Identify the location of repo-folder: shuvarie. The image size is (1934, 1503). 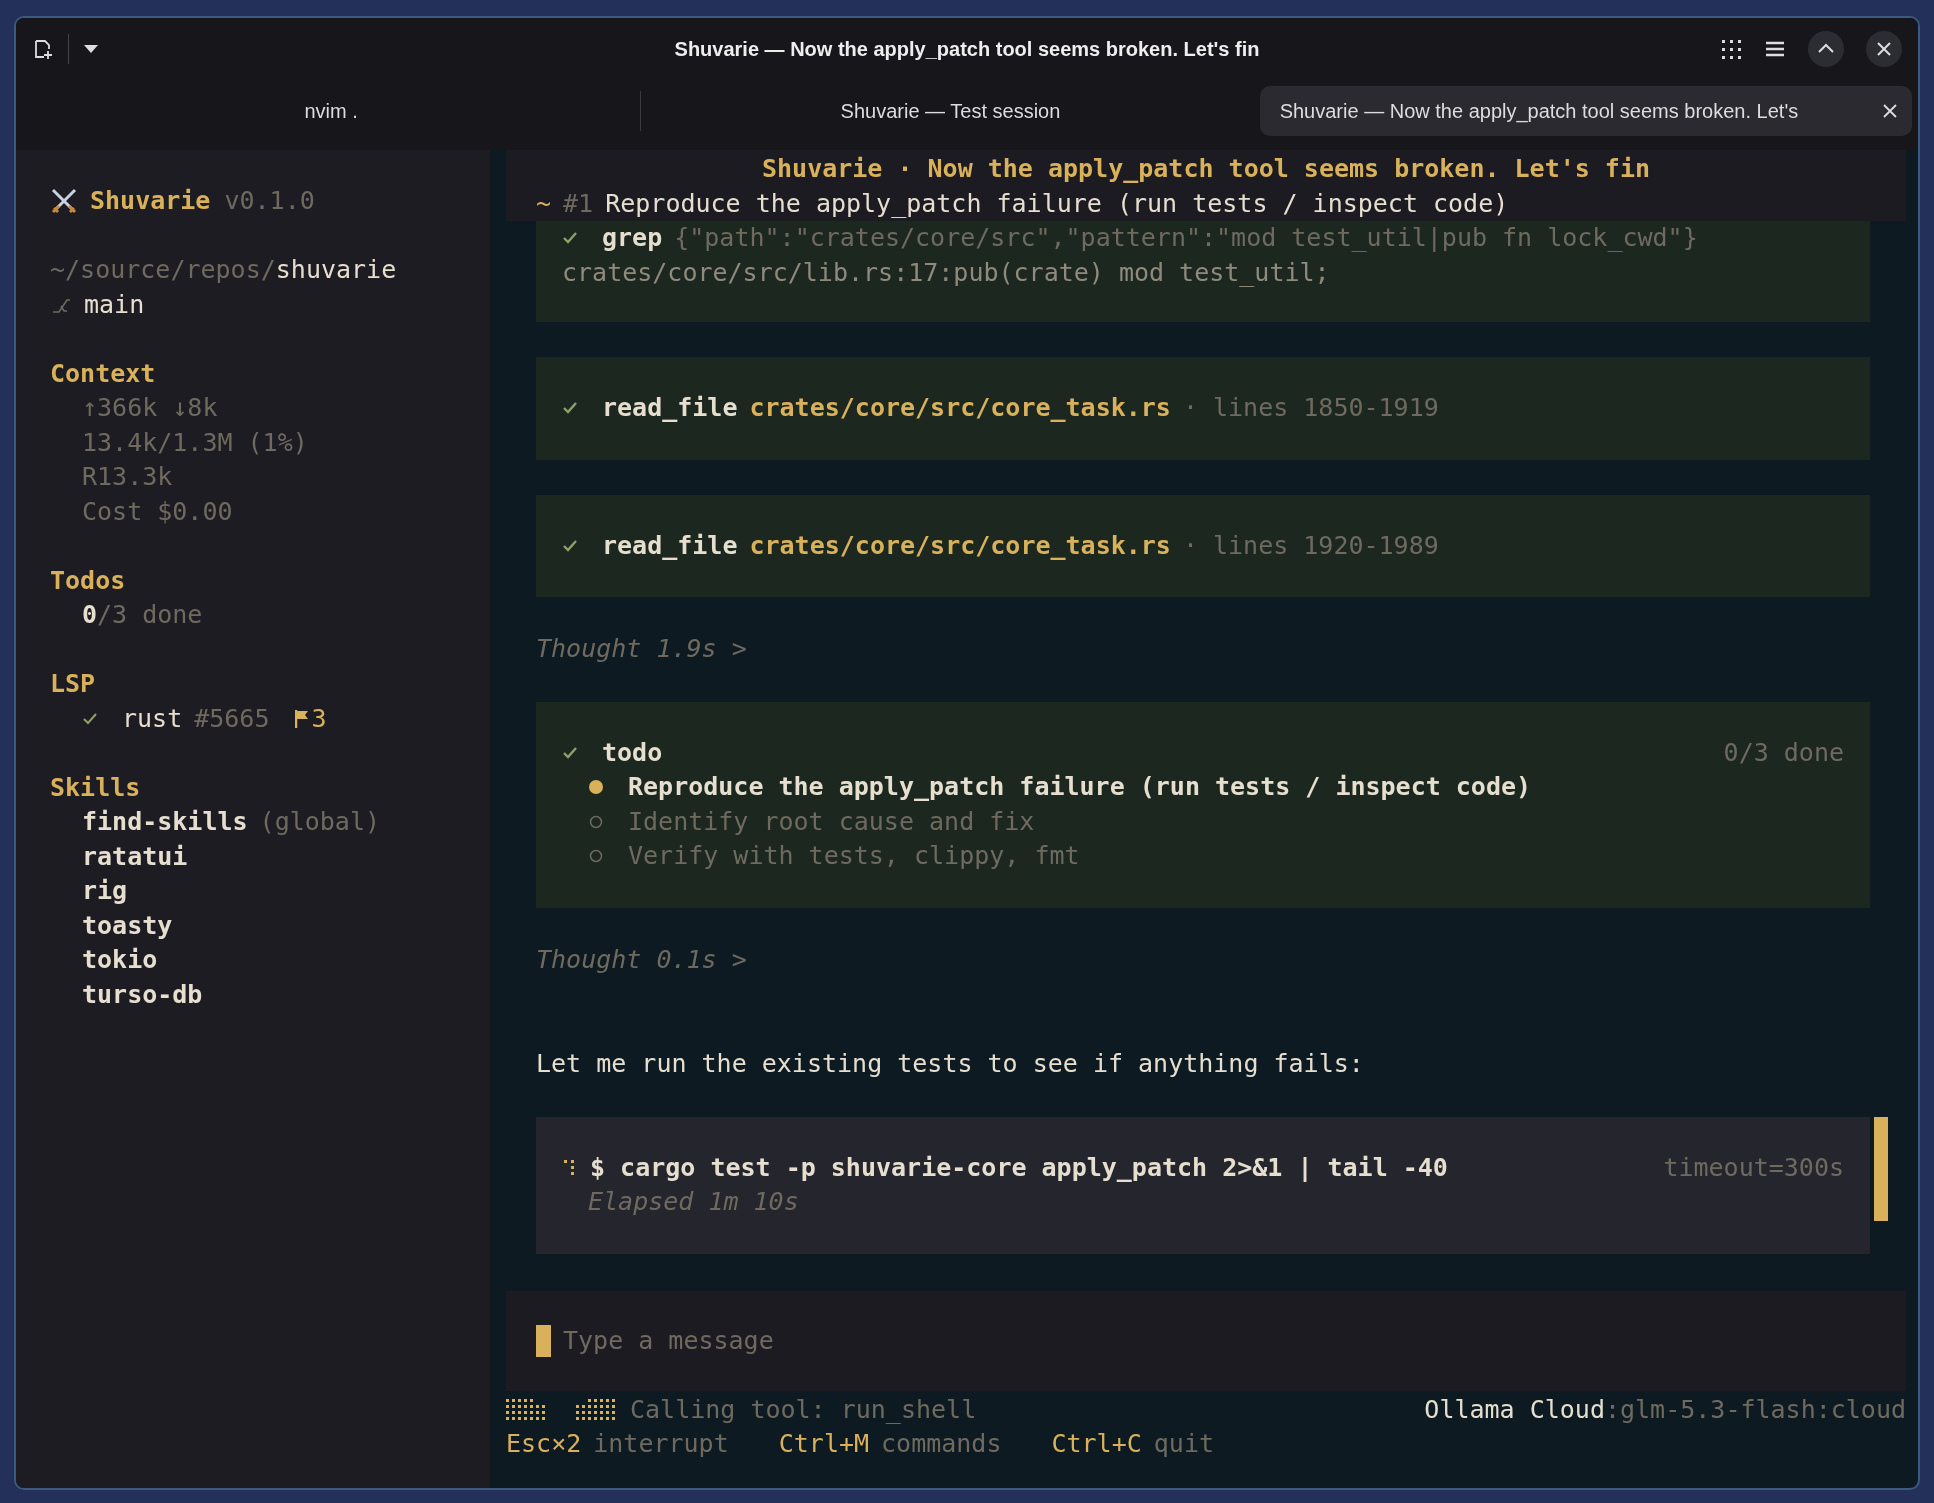
(336, 270).